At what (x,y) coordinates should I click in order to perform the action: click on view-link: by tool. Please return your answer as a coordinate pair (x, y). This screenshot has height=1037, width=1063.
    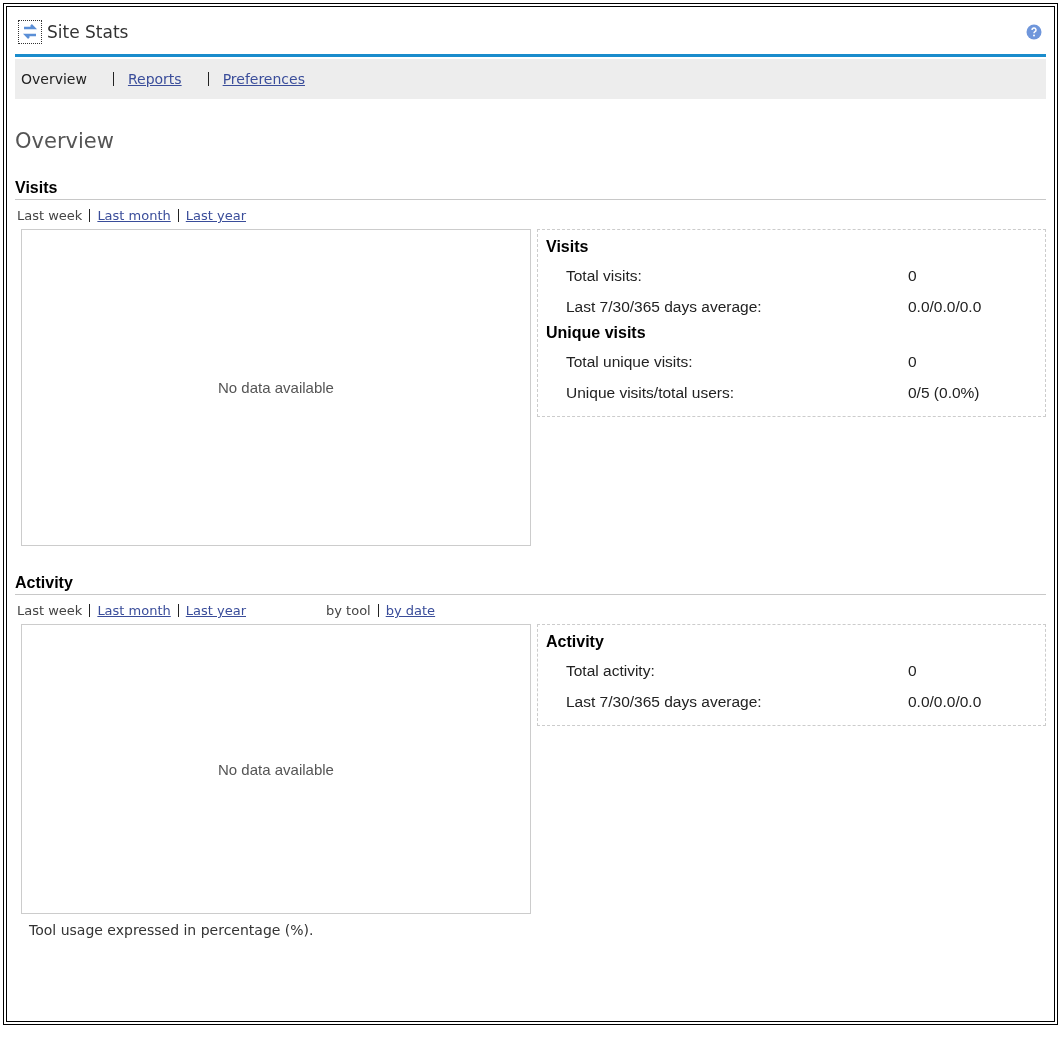
    Looking at the image, I should click on (348, 610).